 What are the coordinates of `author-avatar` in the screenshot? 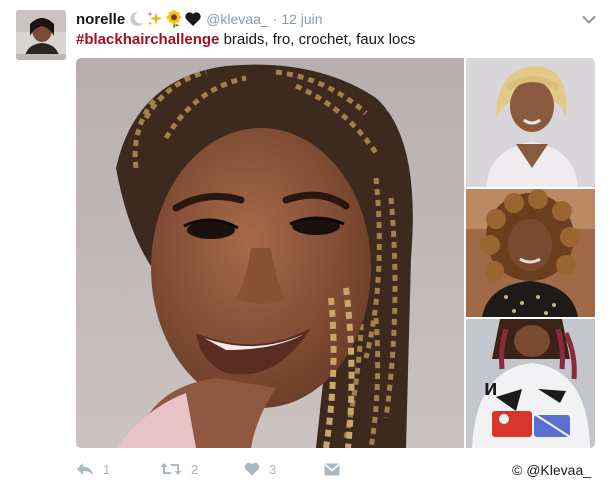 It's located at (41, 35).